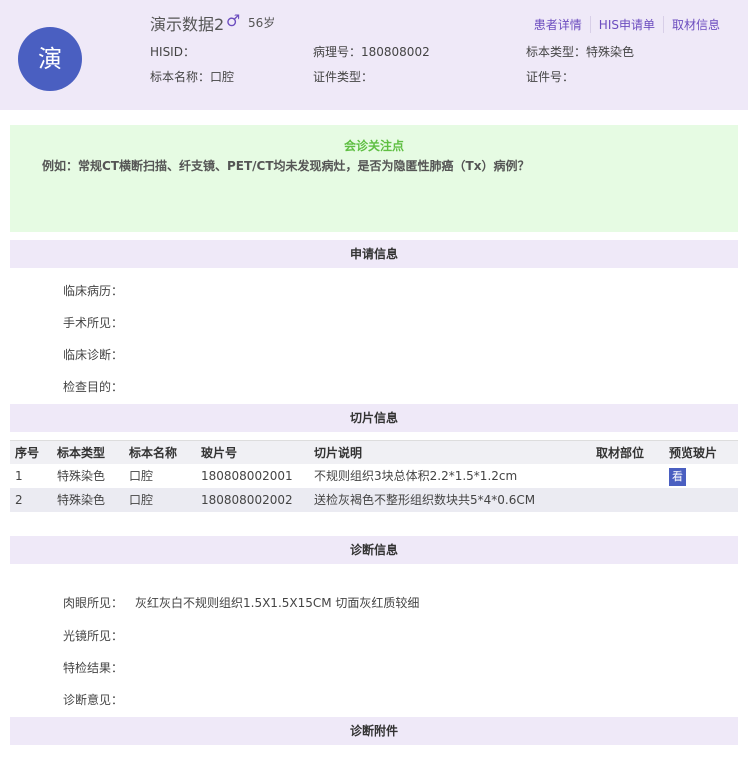 This screenshot has width=748, height=764. Describe the element at coordinates (233, 20) in the screenshot. I see `male-icon: ♂` at that location.